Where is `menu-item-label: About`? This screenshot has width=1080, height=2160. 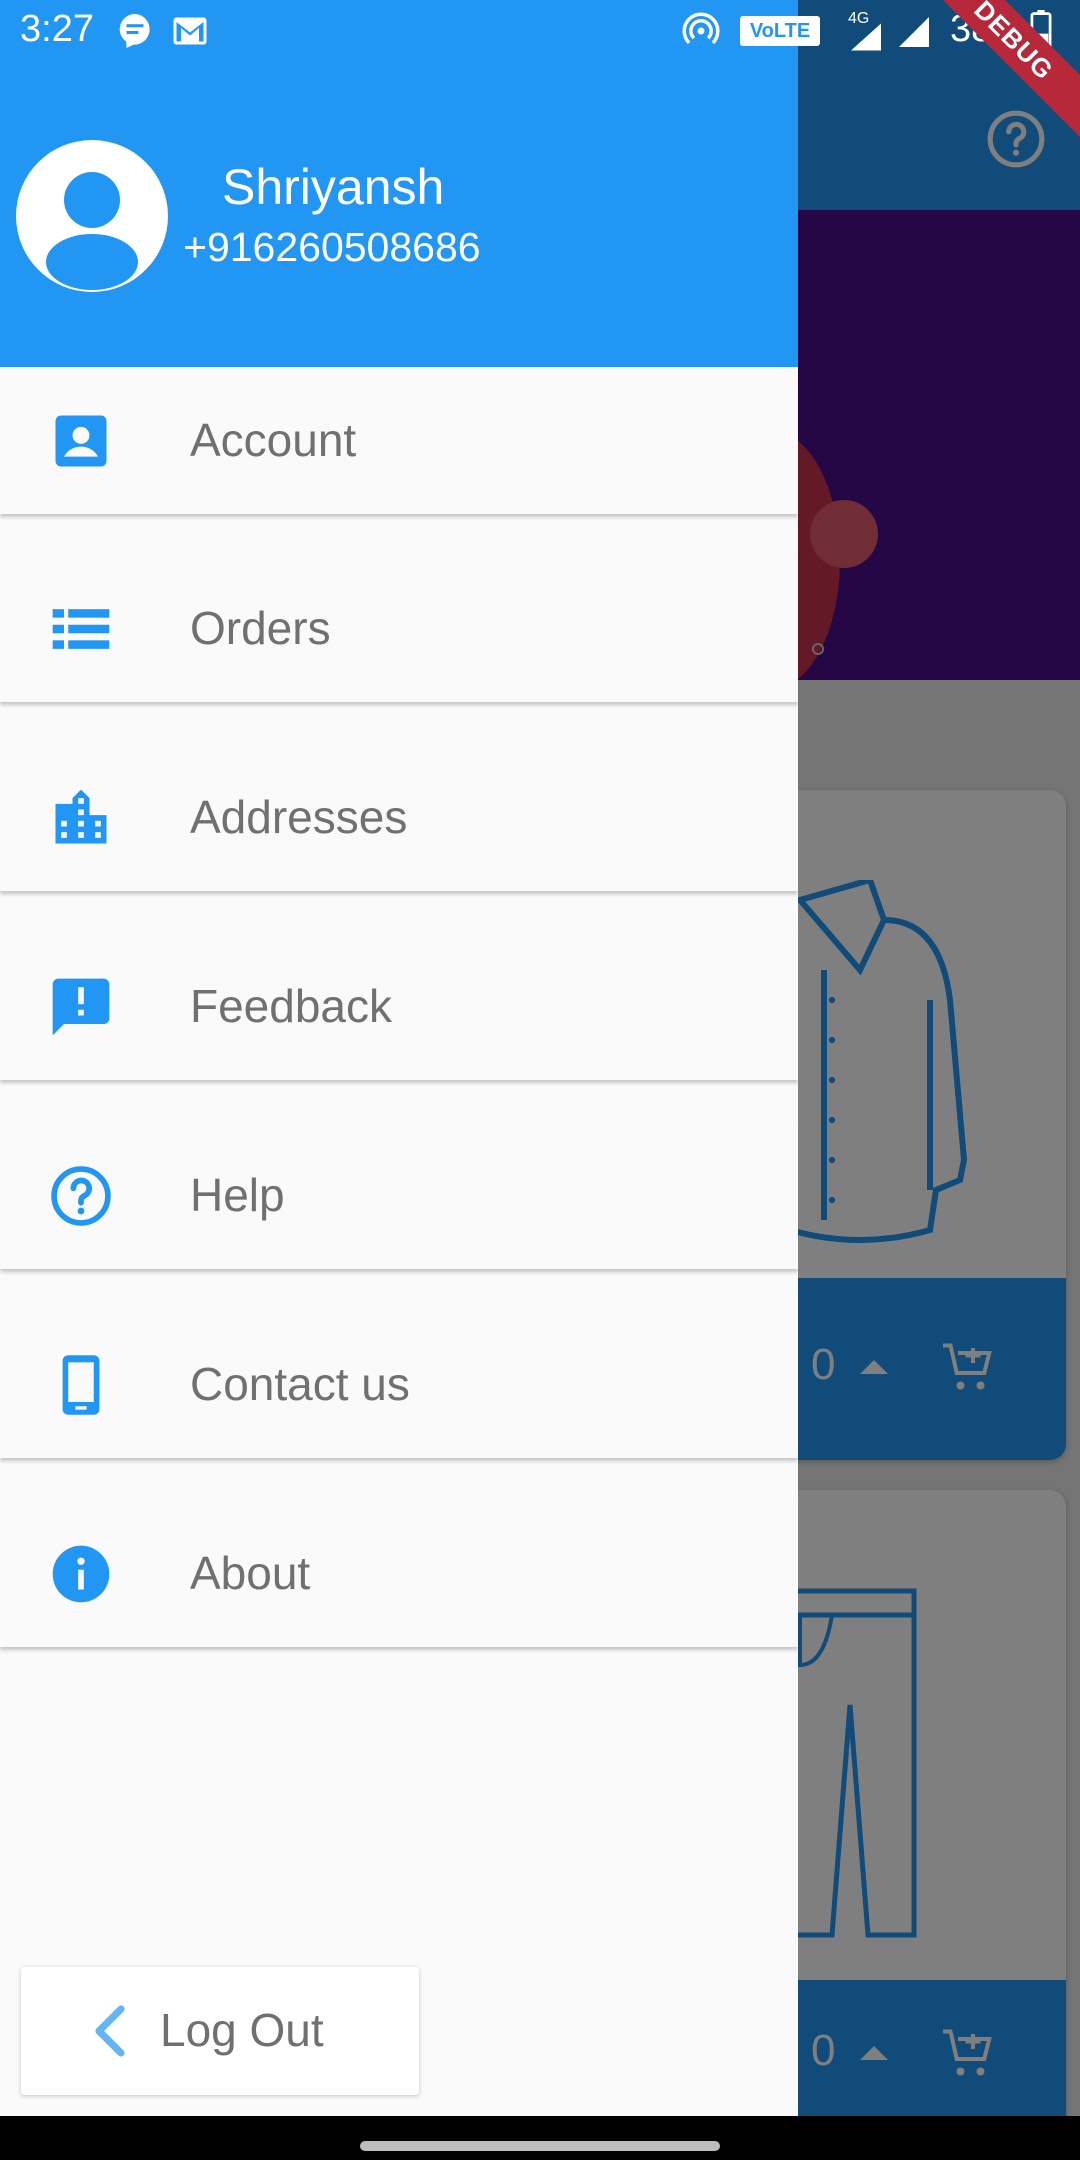
menu-item-label: About is located at coordinates (250, 1573).